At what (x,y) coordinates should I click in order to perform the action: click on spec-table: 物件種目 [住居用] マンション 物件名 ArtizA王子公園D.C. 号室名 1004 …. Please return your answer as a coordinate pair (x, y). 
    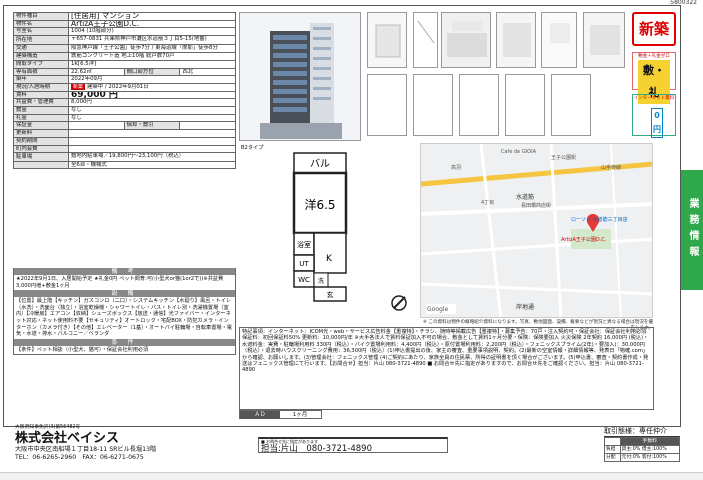
    Looking at the image, I should click on (124, 91).